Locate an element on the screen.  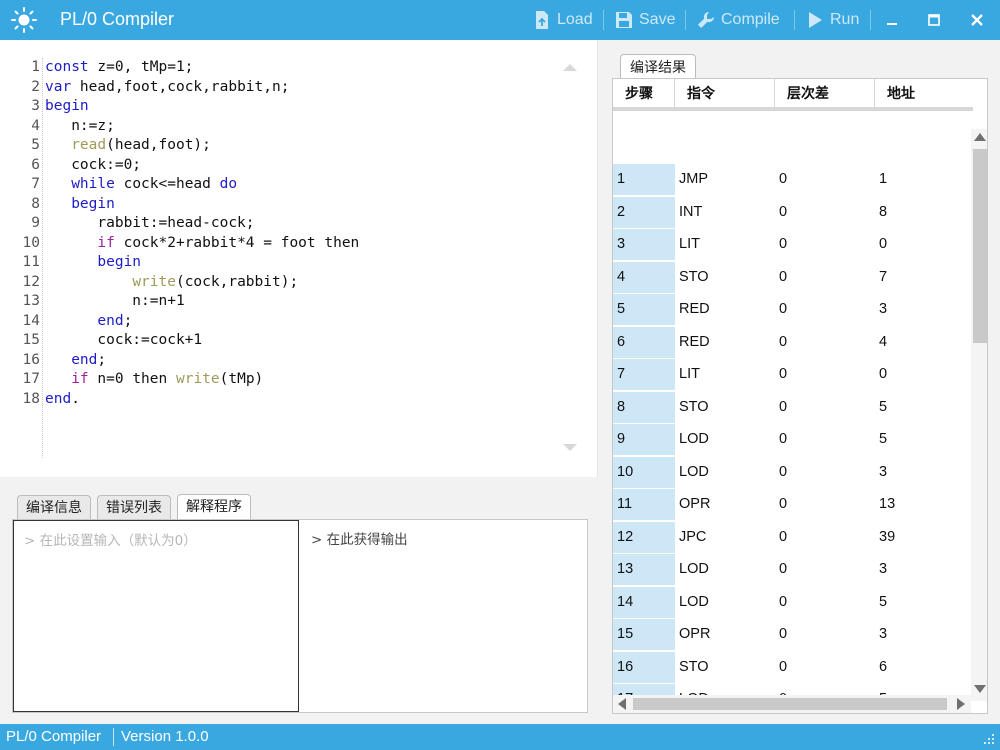
cell-step: 14 is located at coordinates (644, 602).